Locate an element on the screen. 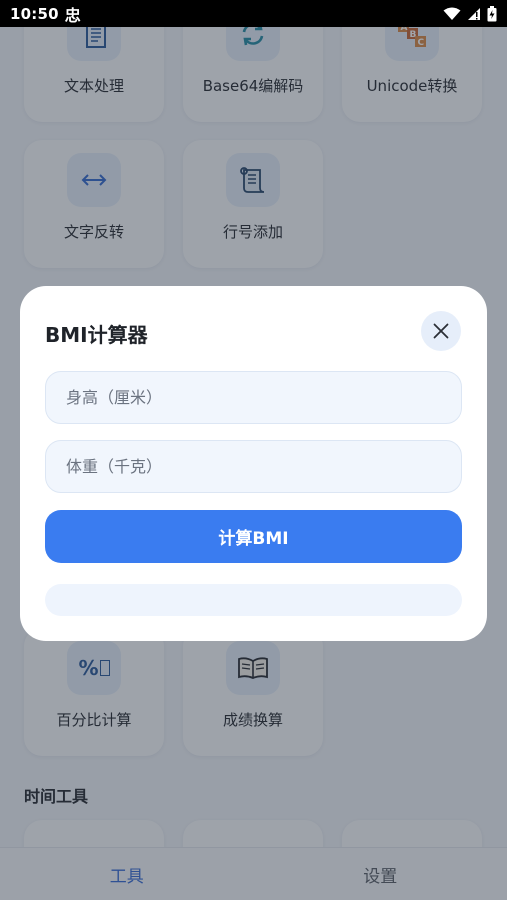  close-icon is located at coordinates (441, 331).